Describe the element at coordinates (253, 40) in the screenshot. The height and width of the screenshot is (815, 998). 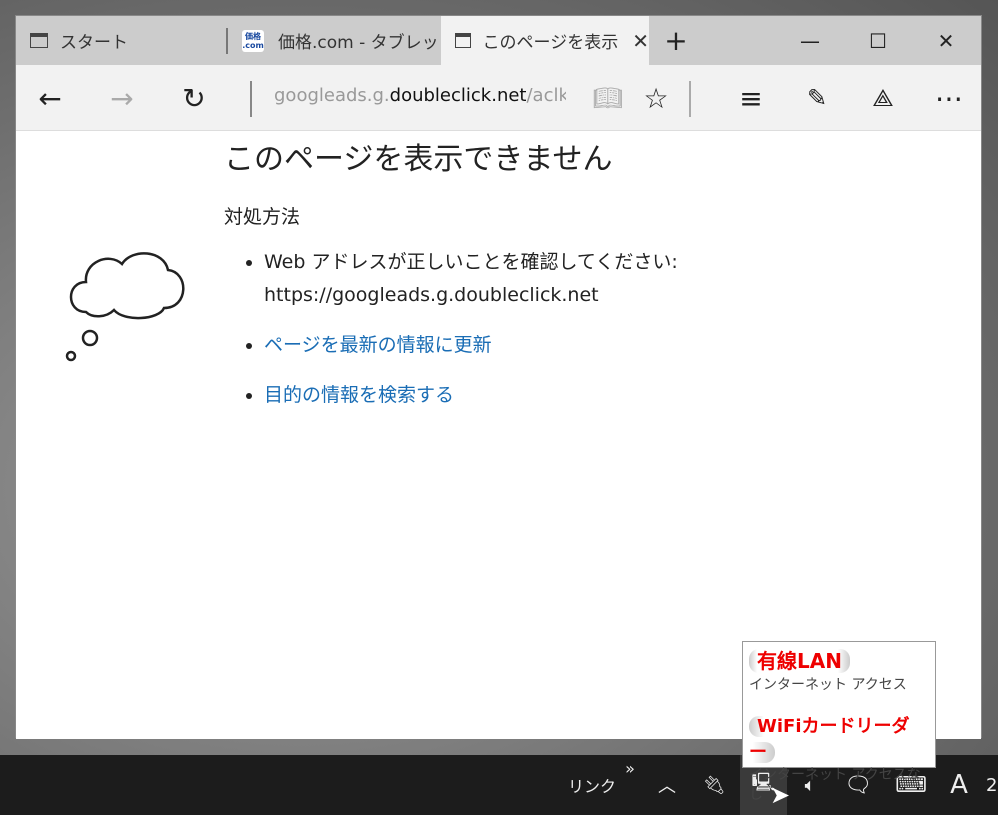
I see `kakaku-favicon-icon: 価格 .com` at that location.